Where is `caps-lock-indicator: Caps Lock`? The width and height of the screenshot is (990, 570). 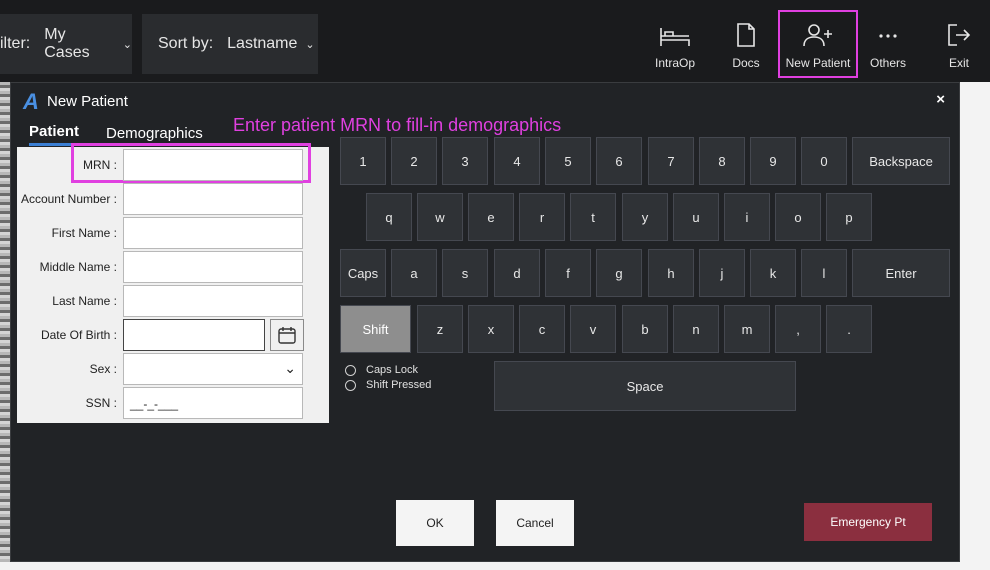 caps-lock-indicator: Caps Lock is located at coordinates (381, 370).